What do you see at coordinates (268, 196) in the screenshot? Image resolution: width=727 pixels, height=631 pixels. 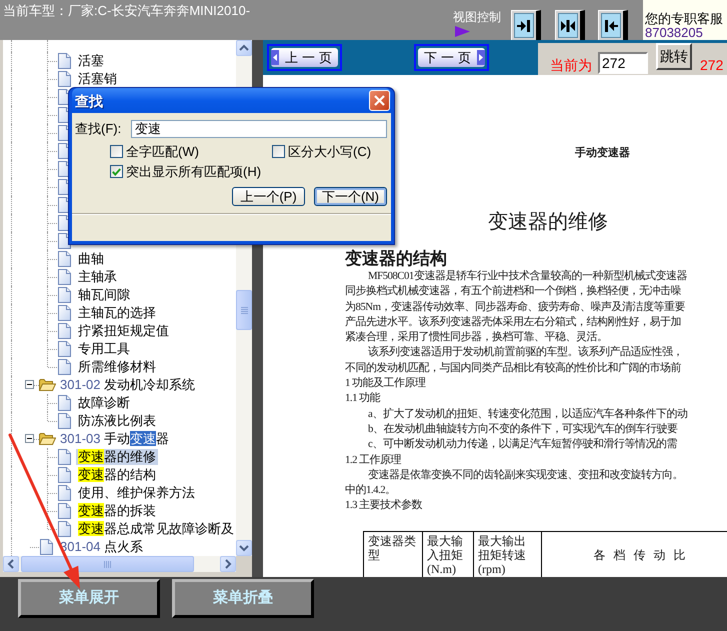 I see `previous-match-button: 上一个(P)` at bounding box center [268, 196].